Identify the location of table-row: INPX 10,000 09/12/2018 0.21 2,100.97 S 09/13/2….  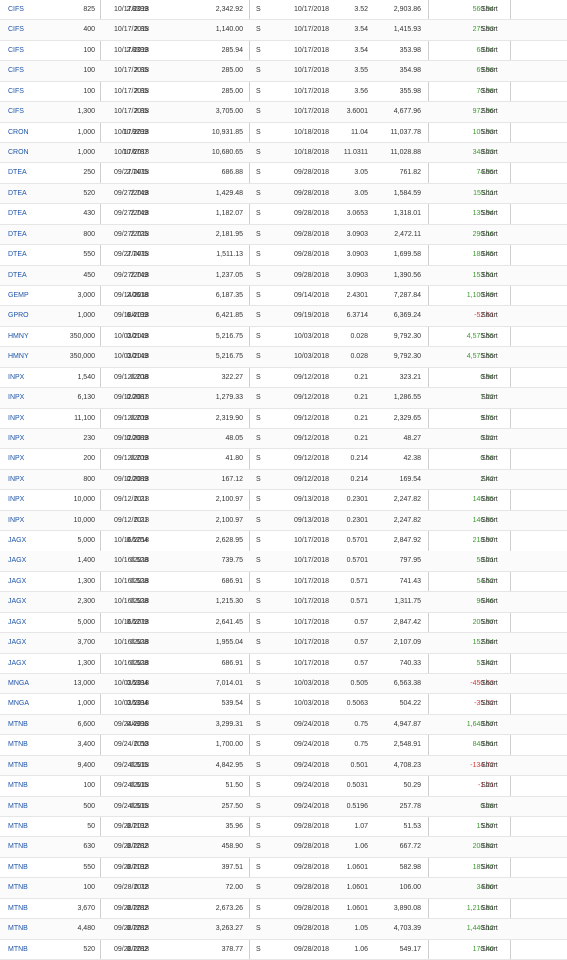
(283, 500).